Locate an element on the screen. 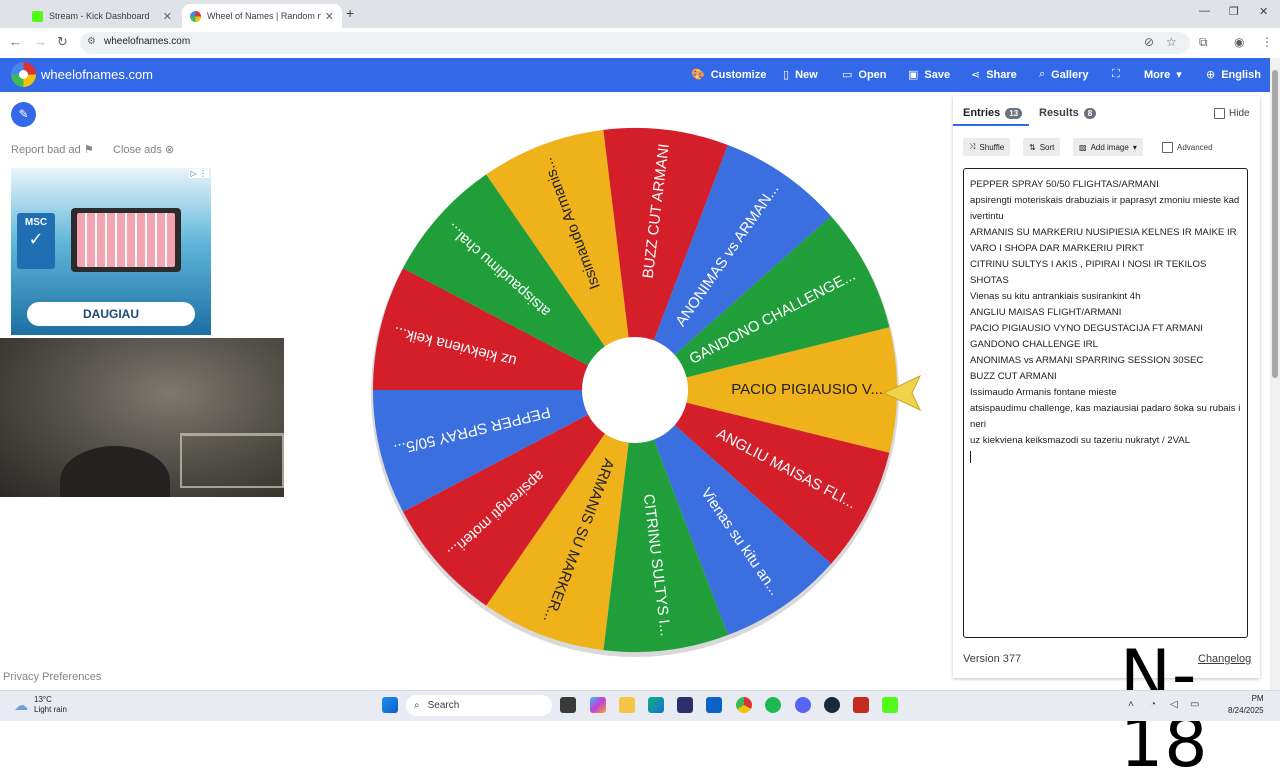 The width and height of the screenshot is (1280, 783). report-ad-label: Report bad ad is located at coordinates (46, 150).